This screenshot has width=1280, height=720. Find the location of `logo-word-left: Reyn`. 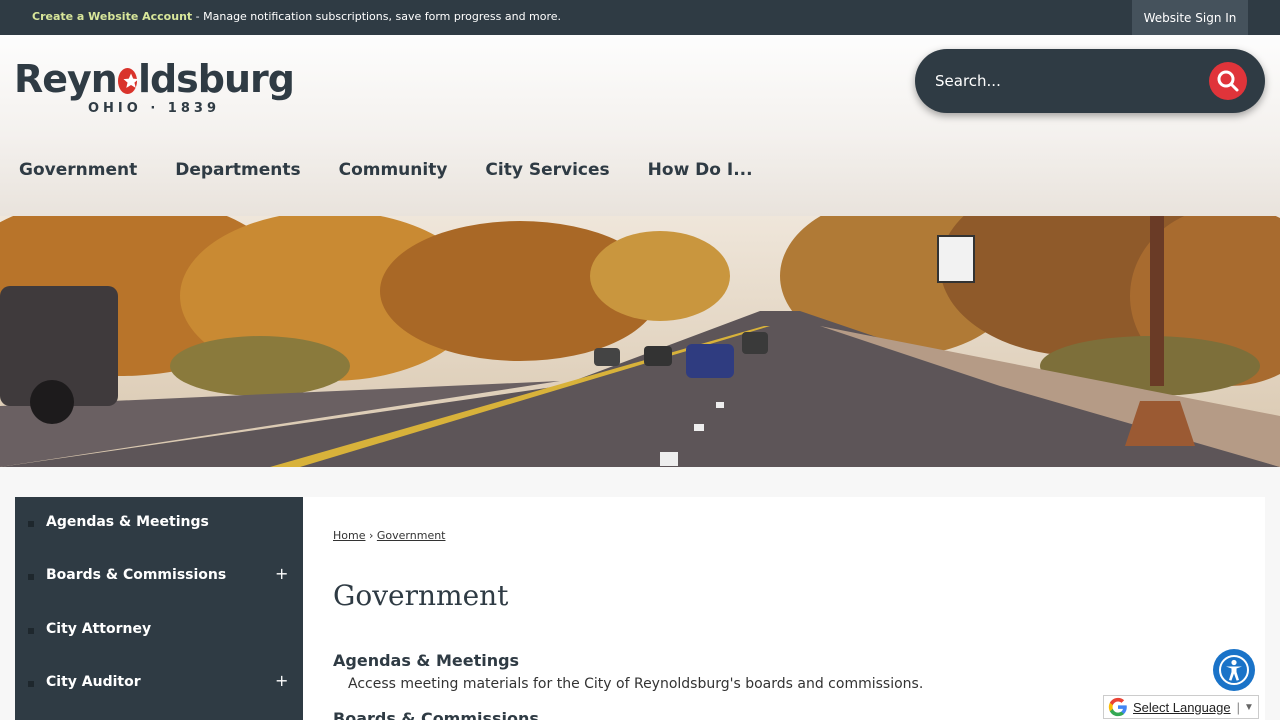

logo-word-left: Reyn is located at coordinates (66, 79).